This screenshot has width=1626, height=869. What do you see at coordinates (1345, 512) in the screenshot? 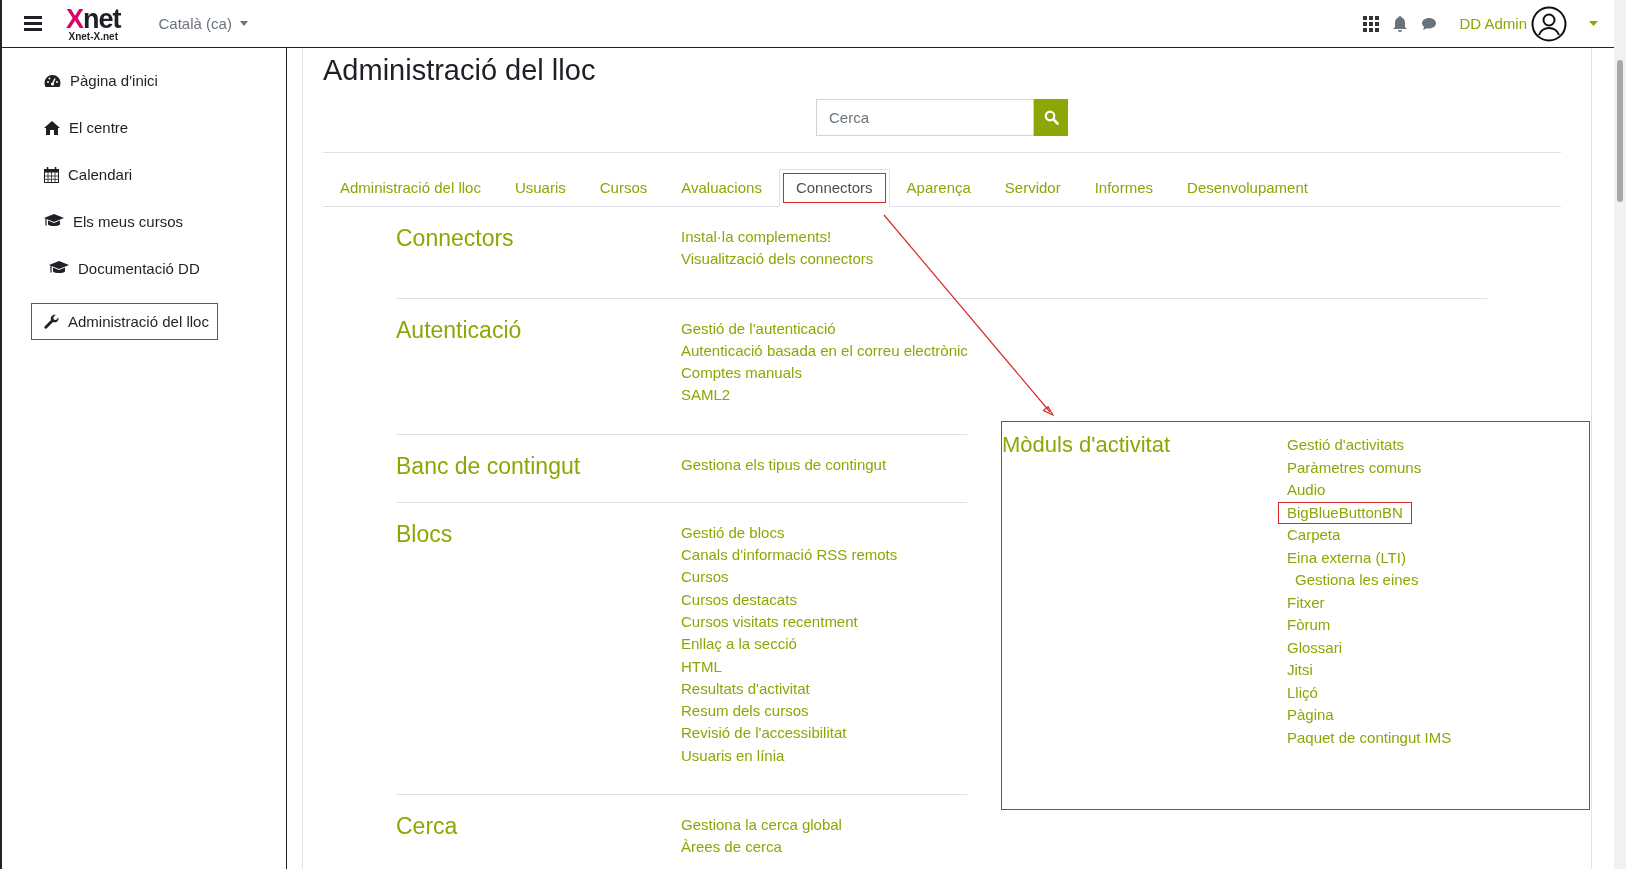
I see `admin-link: BigBlueButtonBN` at bounding box center [1345, 512].